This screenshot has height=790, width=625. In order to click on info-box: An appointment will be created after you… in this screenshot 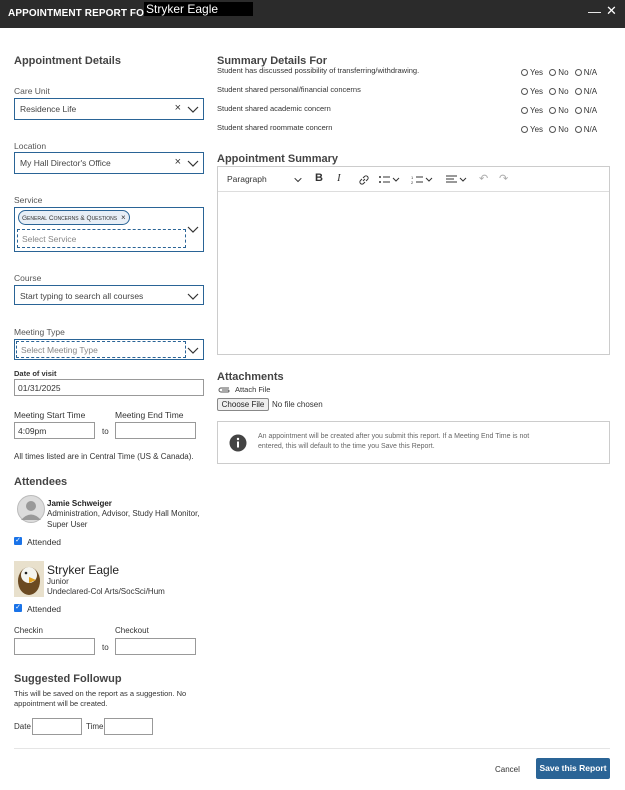, I will do `click(413, 442)`.